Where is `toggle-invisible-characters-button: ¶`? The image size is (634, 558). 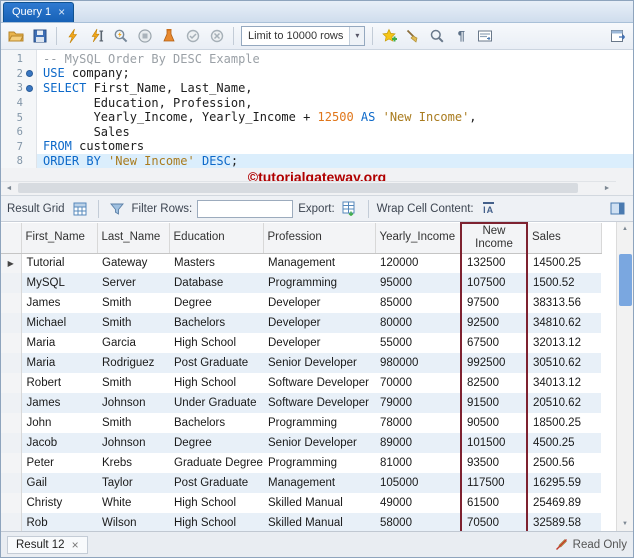
toggle-invisible-characters-button: ¶ is located at coordinates (461, 36).